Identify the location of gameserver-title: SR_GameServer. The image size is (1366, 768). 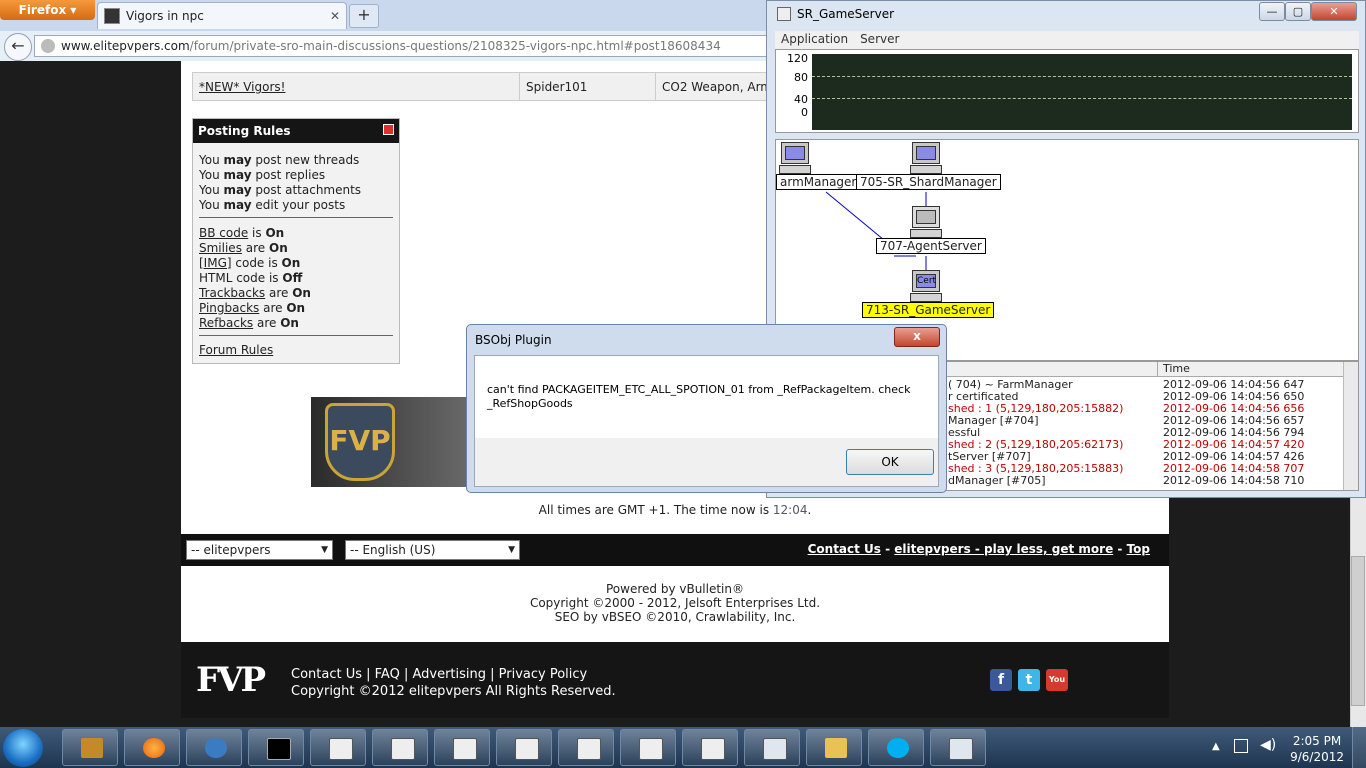
(835, 14).